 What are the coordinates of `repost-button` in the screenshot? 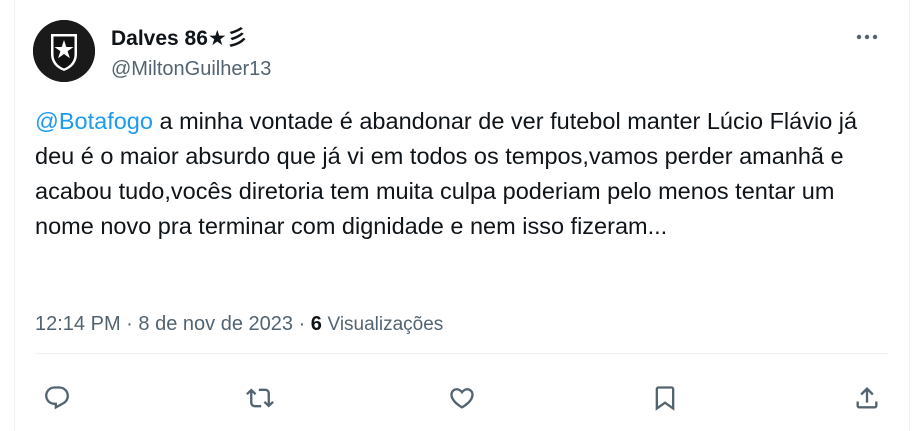 It's located at (260, 398).